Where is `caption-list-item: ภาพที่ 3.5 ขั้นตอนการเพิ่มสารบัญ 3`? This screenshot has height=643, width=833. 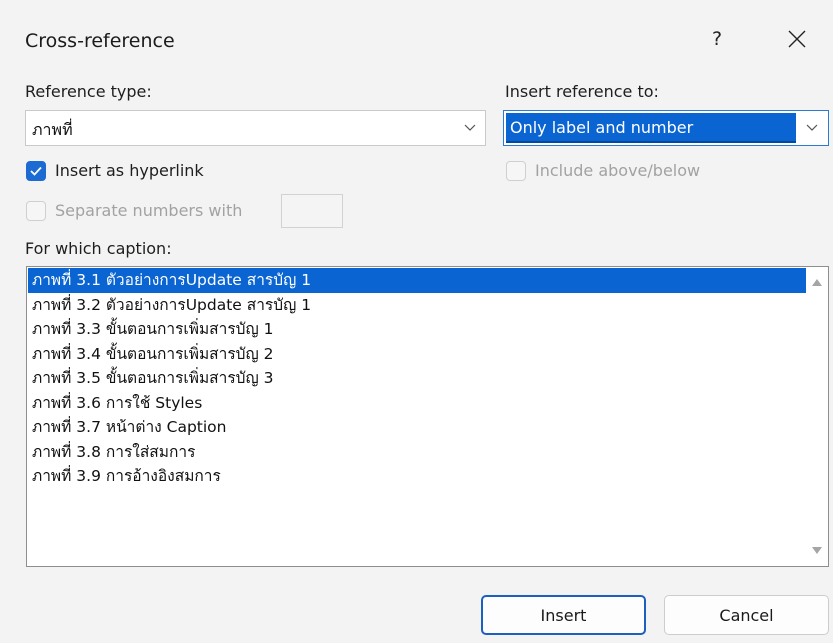 caption-list-item: ภาพที่ 3.5 ขั้นตอนการเพิ่มสารบัญ 3 is located at coordinates (417, 378).